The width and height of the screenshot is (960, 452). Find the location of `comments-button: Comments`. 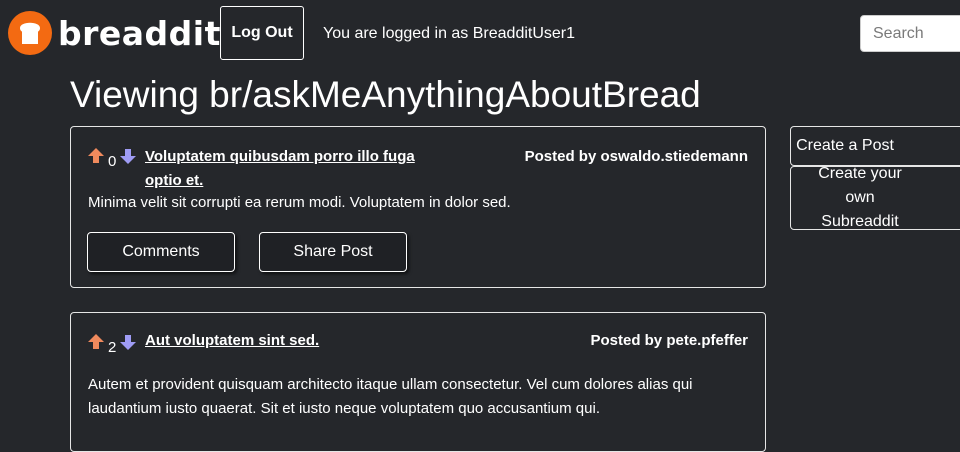

comments-button: Comments is located at coordinates (161, 252).